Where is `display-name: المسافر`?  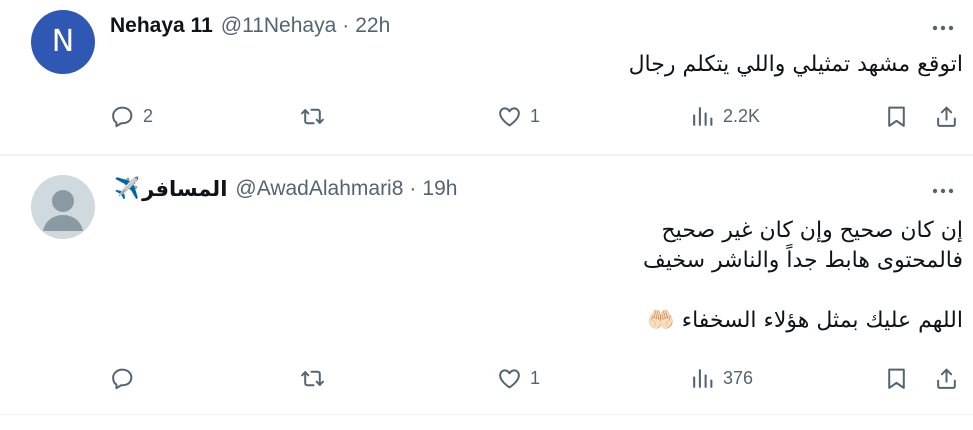 display-name: المسافر is located at coordinates (184, 189).